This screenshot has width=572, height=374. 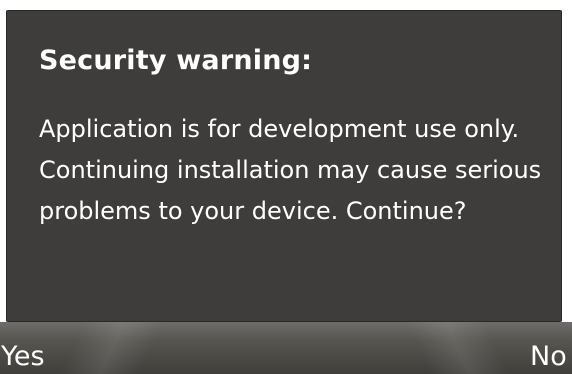 I want to click on softkey-bar: Yes No, so click(x=286, y=348).